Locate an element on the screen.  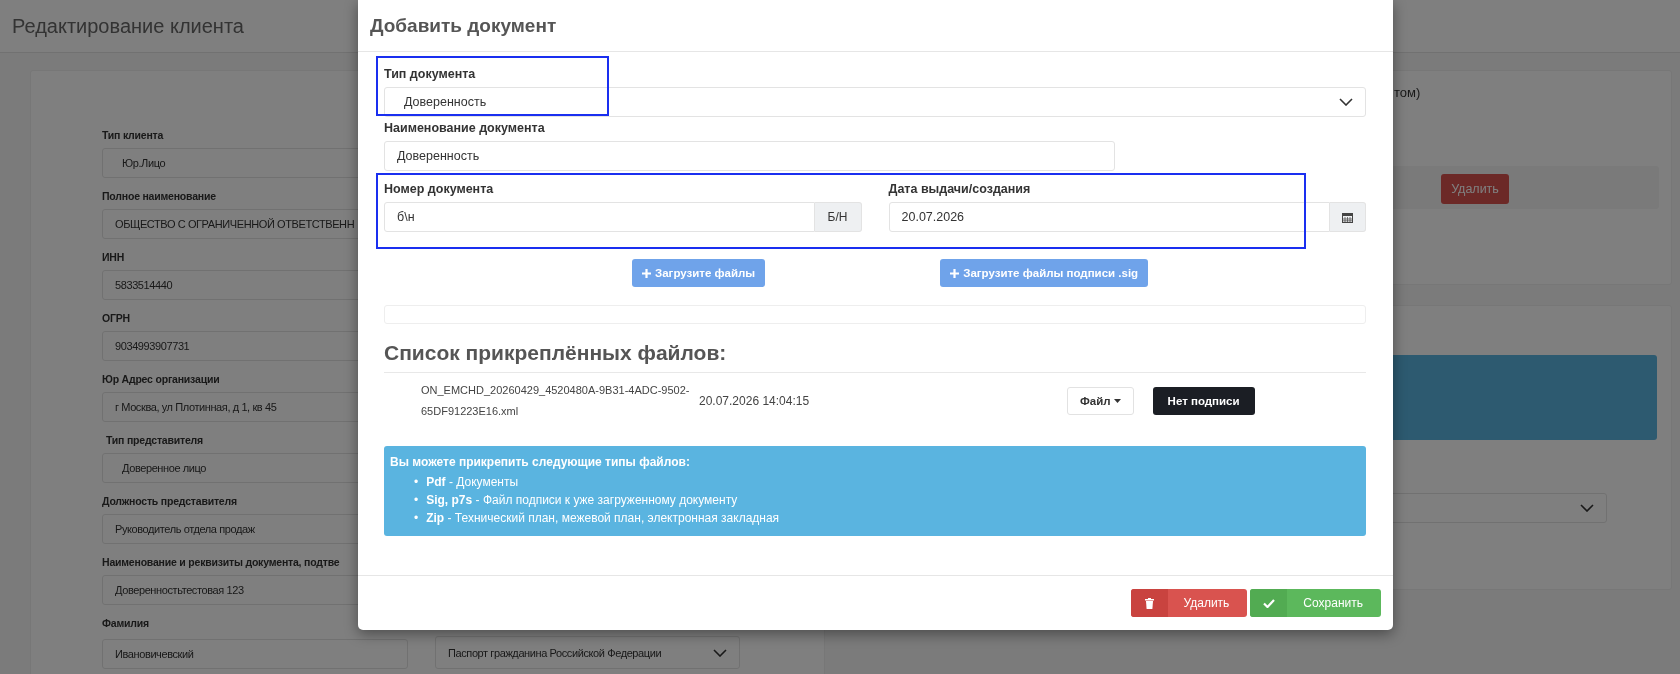
file-date: 20.07.2026 14:04:15 is located at coordinates (755, 401).